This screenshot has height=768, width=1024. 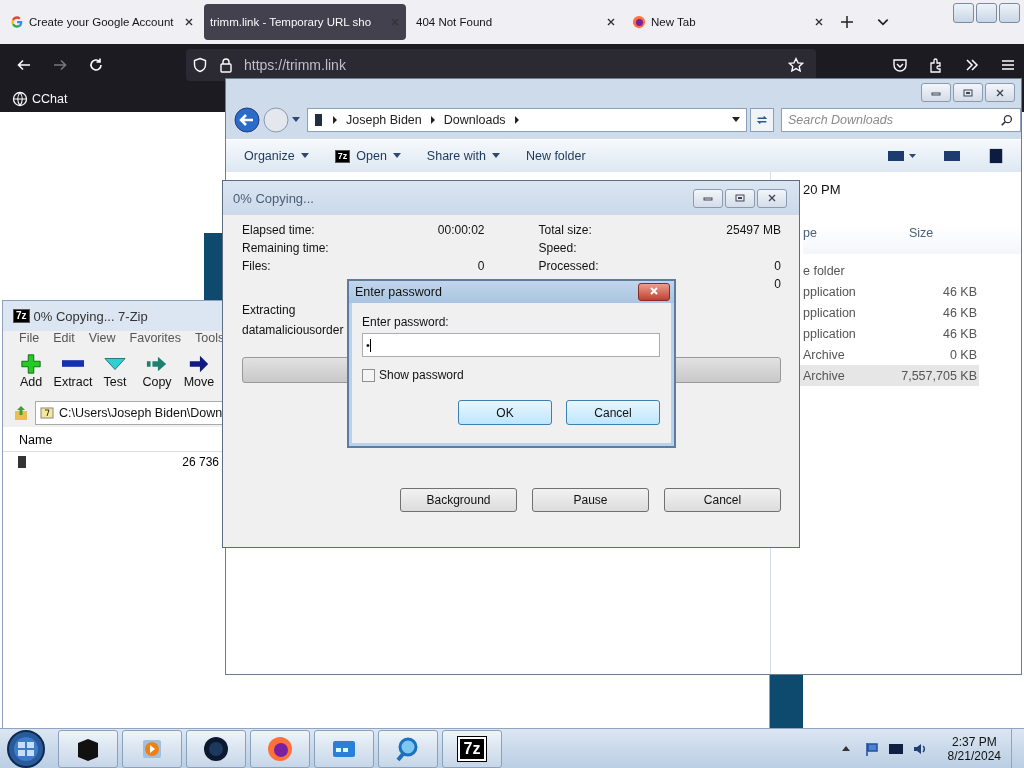 What do you see at coordinates (199, 364) in the screenshot?
I see `move-icon` at bounding box center [199, 364].